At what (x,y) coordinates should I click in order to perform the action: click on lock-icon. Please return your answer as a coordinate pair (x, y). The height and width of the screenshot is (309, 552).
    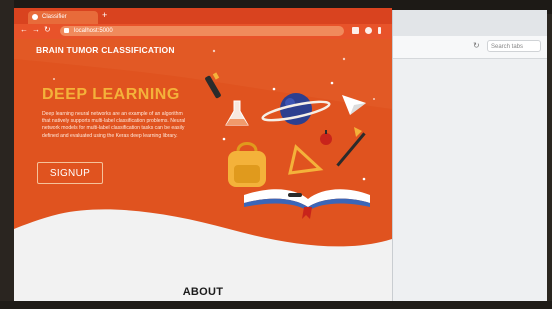
    Looking at the image, I should click on (66, 30).